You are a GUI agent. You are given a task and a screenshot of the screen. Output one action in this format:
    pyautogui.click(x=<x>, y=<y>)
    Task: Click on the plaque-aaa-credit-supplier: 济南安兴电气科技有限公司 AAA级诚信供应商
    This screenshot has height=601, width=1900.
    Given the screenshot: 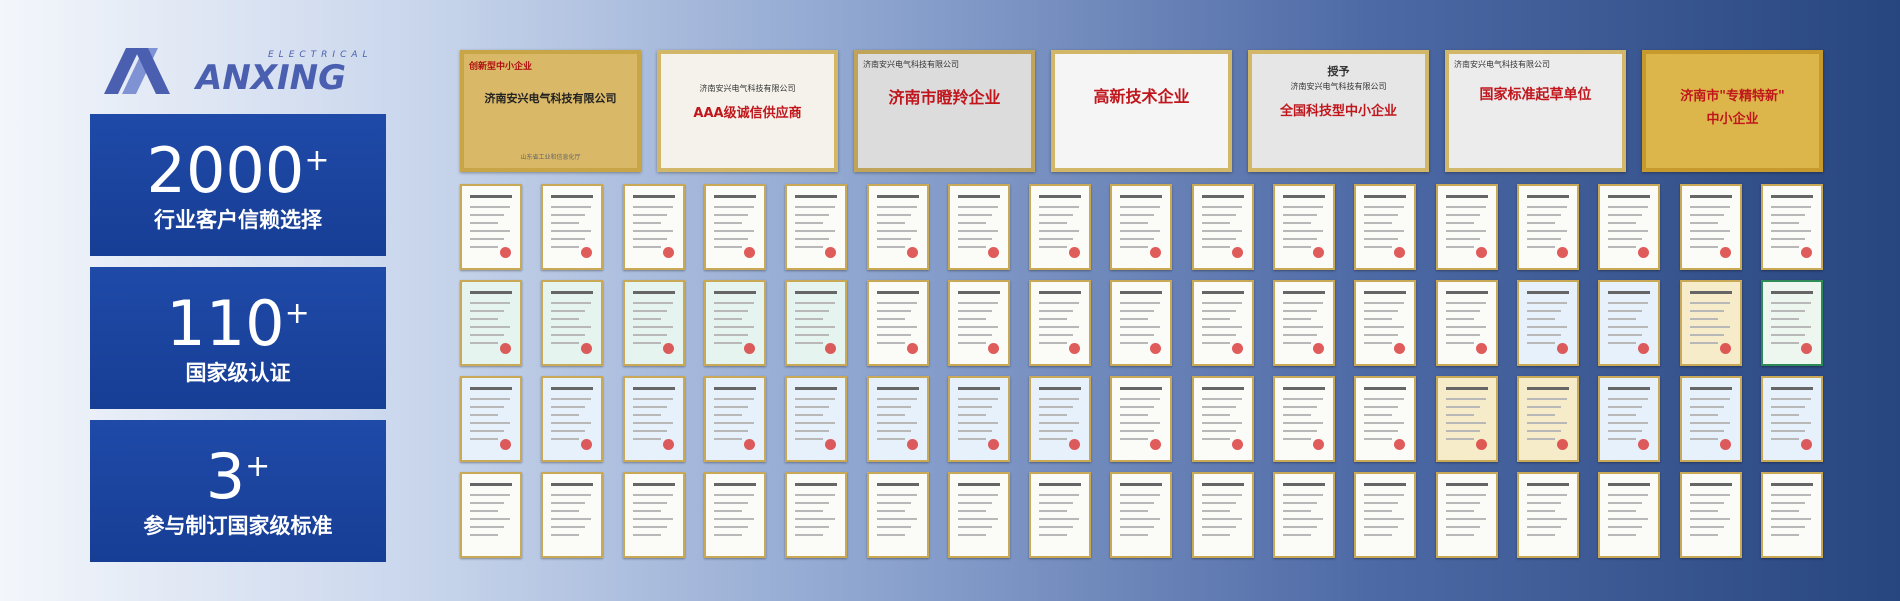 What is the action you would take?
    pyautogui.click(x=747, y=111)
    